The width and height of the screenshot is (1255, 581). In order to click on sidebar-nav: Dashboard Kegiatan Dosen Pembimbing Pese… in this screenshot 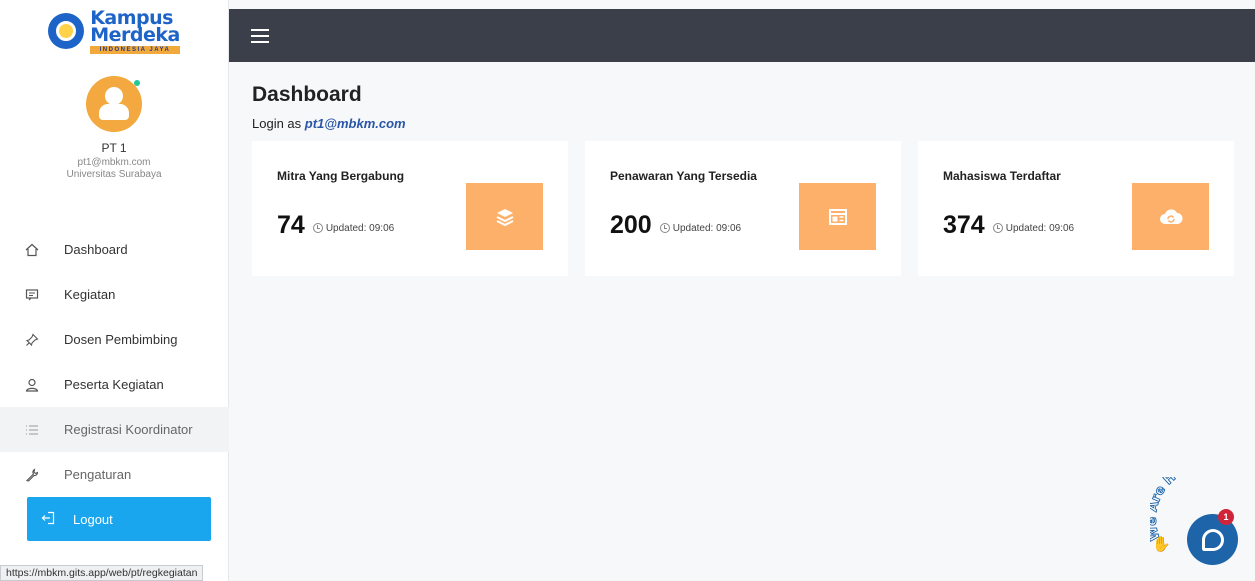, I will do `click(114, 362)`.